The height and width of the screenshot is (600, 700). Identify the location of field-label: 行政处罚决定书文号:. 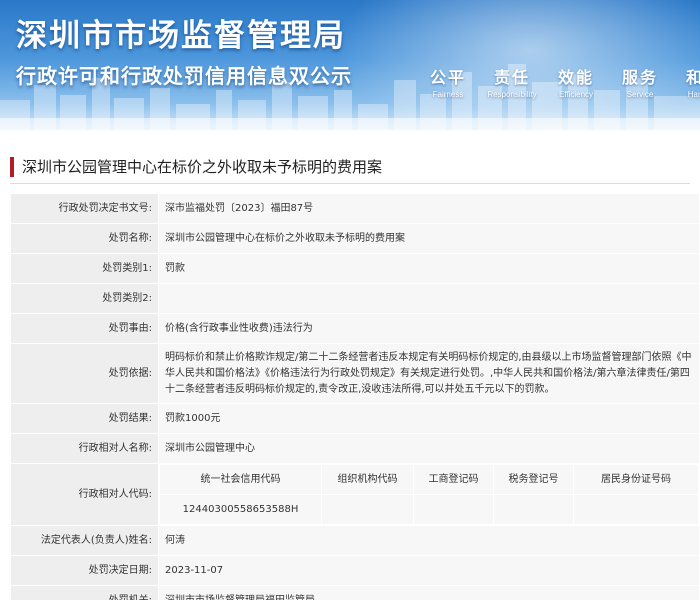
(84, 208).